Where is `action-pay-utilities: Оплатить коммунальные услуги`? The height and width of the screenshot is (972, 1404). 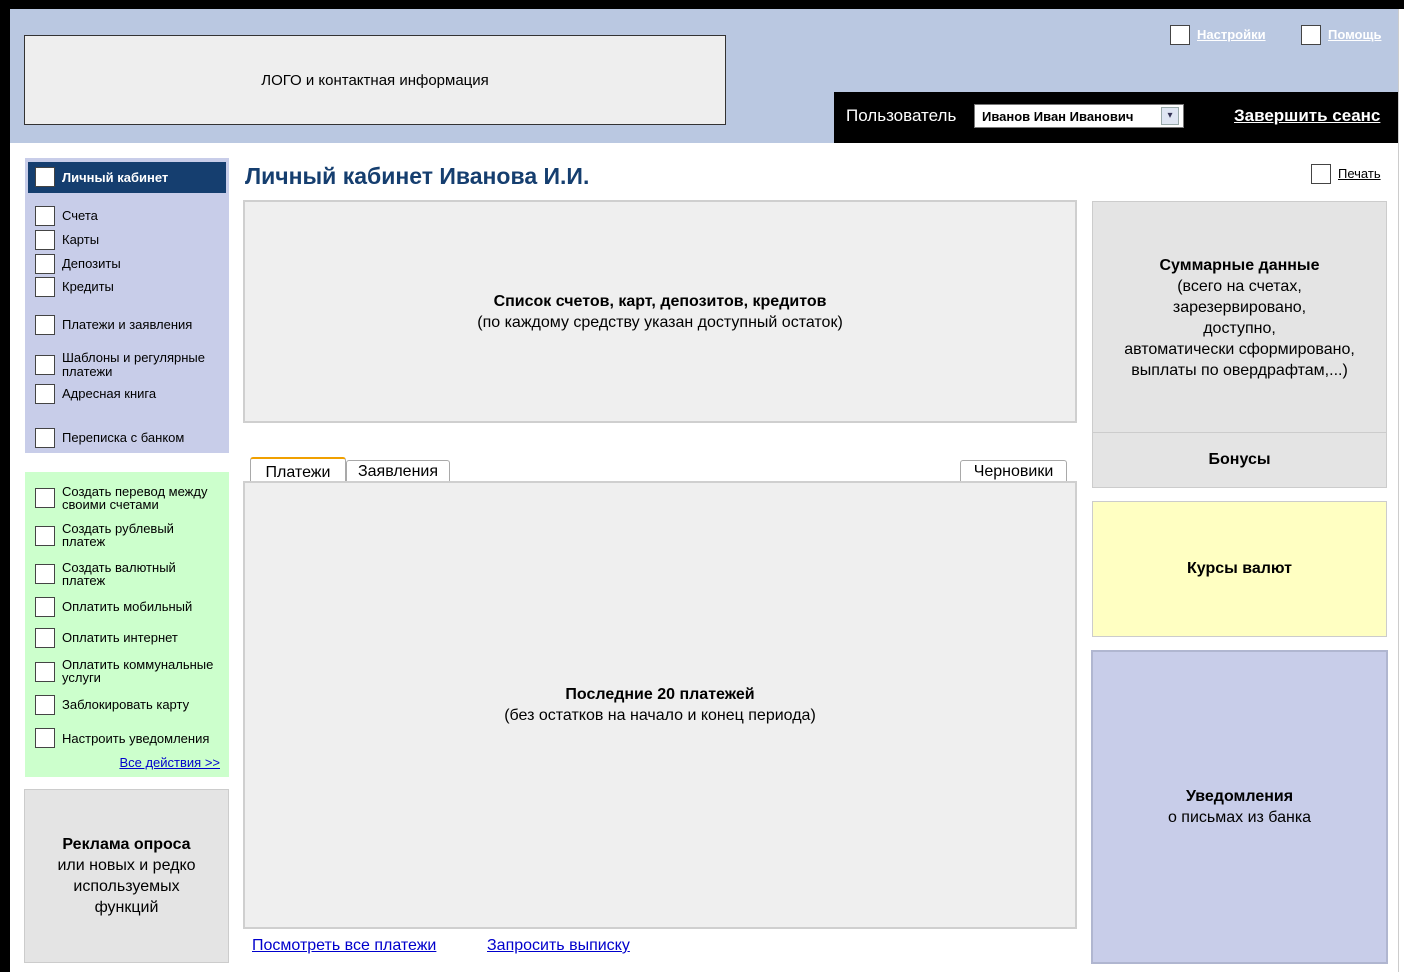
action-pay-utilities: Оплатить коммунальные услуги is located at coordinates (142, 671).